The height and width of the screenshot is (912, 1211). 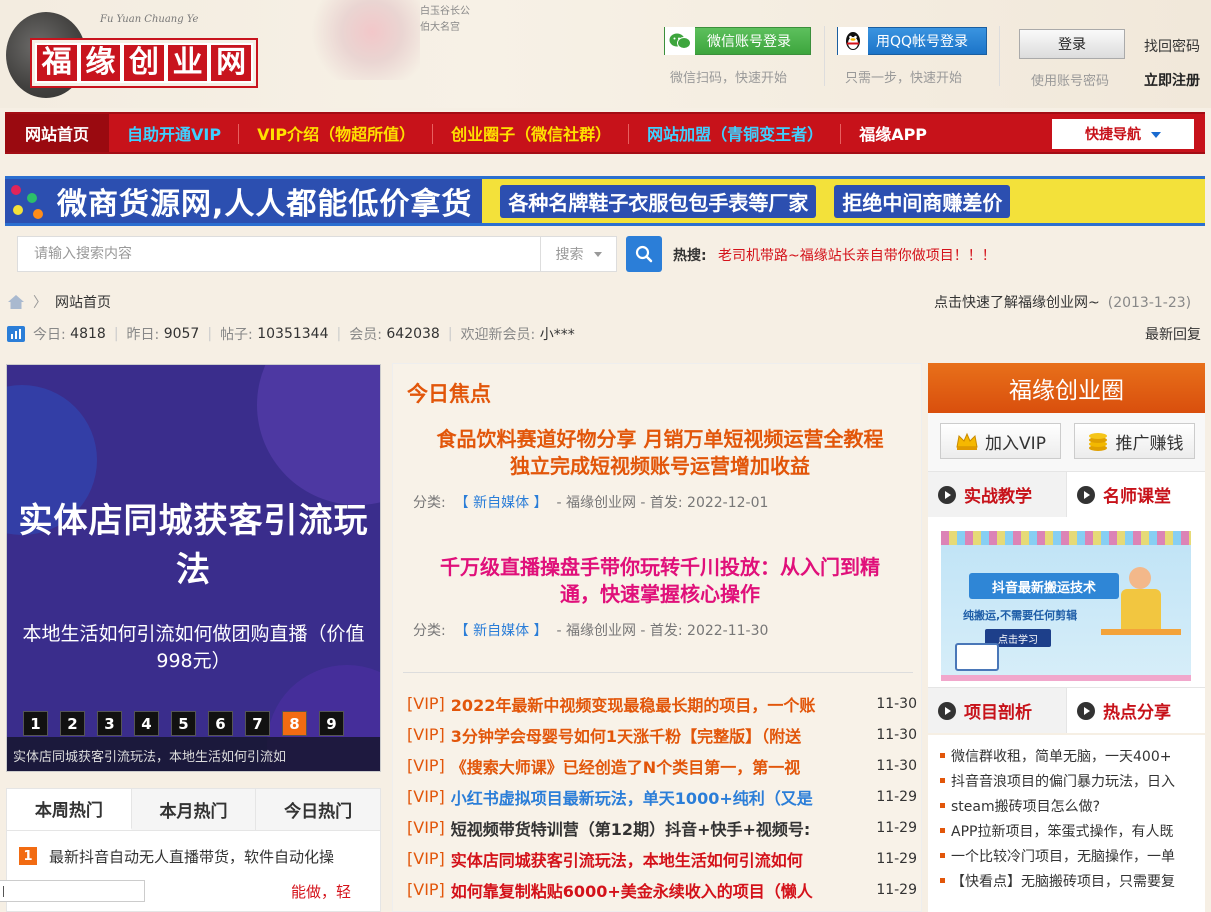 I want to click on search-bar: 搜索, so click(x=317, y=254).